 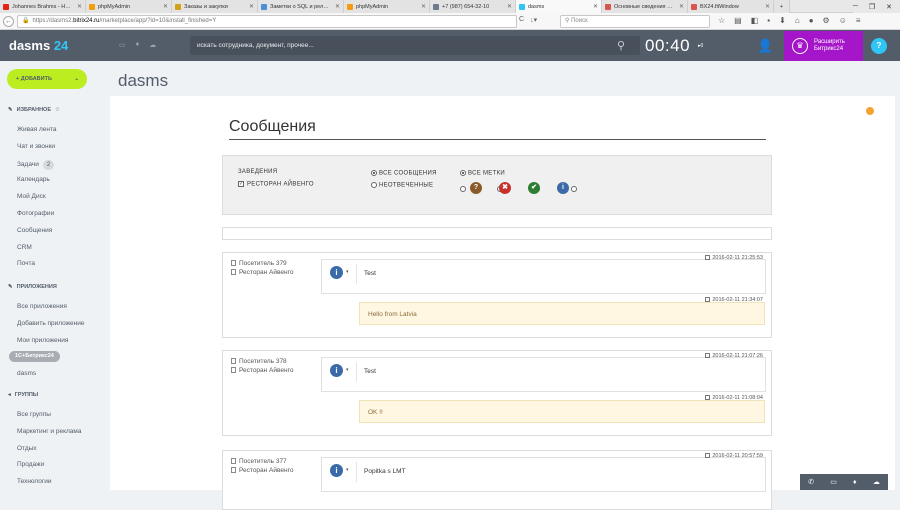 I want to click on all-messages-radio: ВСЕ СООБЩЕНИЯ, so click(x=404, y=173).